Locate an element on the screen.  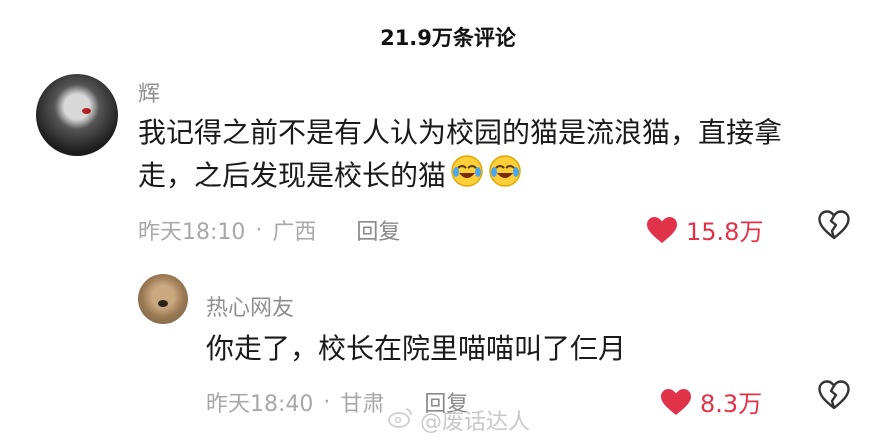
comment-text-line: 走，之后发现是校长的猫 is located at coordinates (460, 177).